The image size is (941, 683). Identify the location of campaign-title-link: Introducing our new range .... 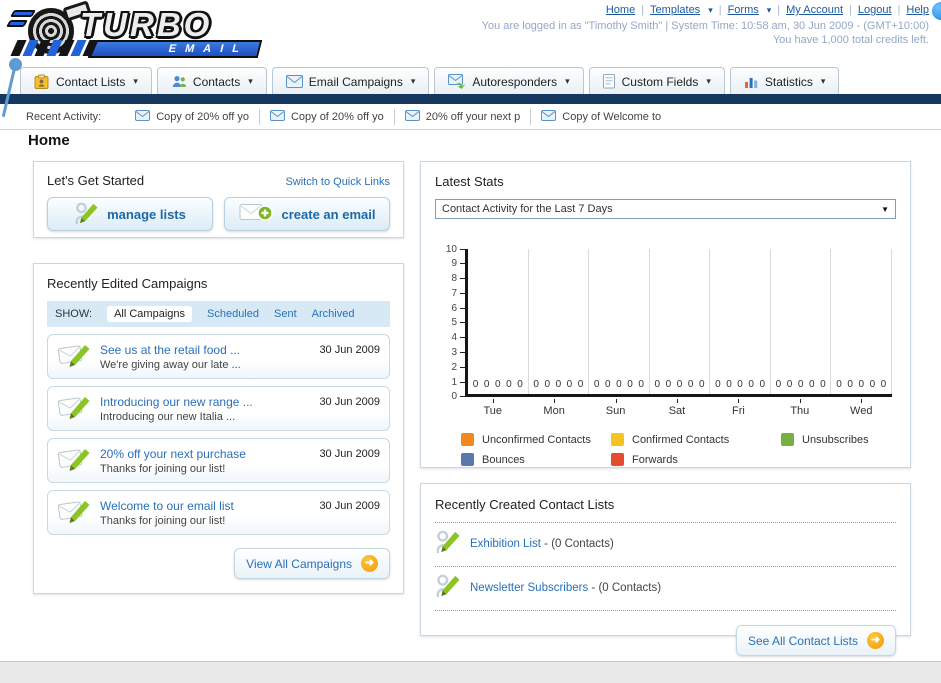
(205, 402).